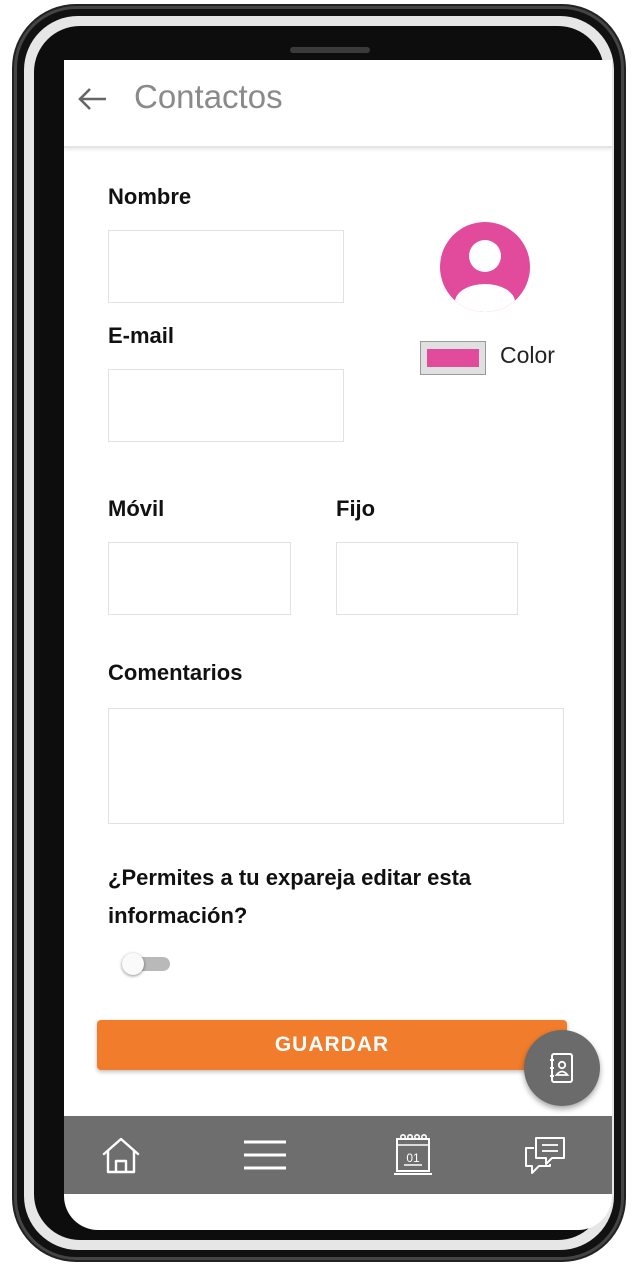 This screenshot has height=1266, width=633. Describe the element at coordinates (527, 355) in the screenshot. I see `color-label: Color` at that location.